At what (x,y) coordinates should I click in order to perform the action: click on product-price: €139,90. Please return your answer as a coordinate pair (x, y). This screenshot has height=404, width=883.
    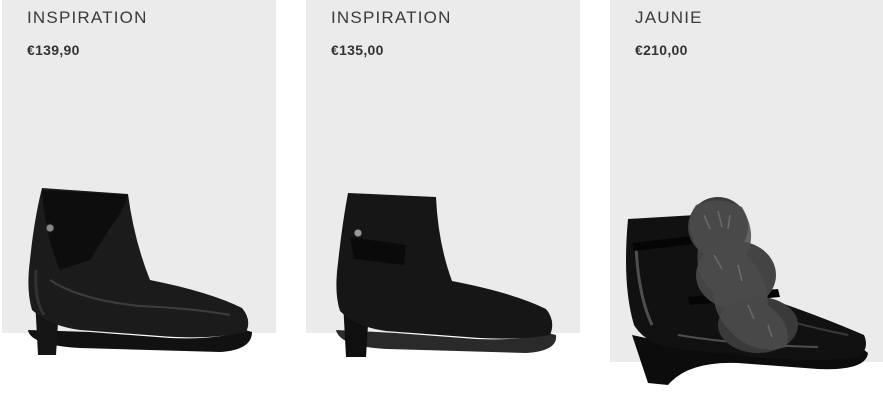
    Looking at the image, I should click on (53, 50).